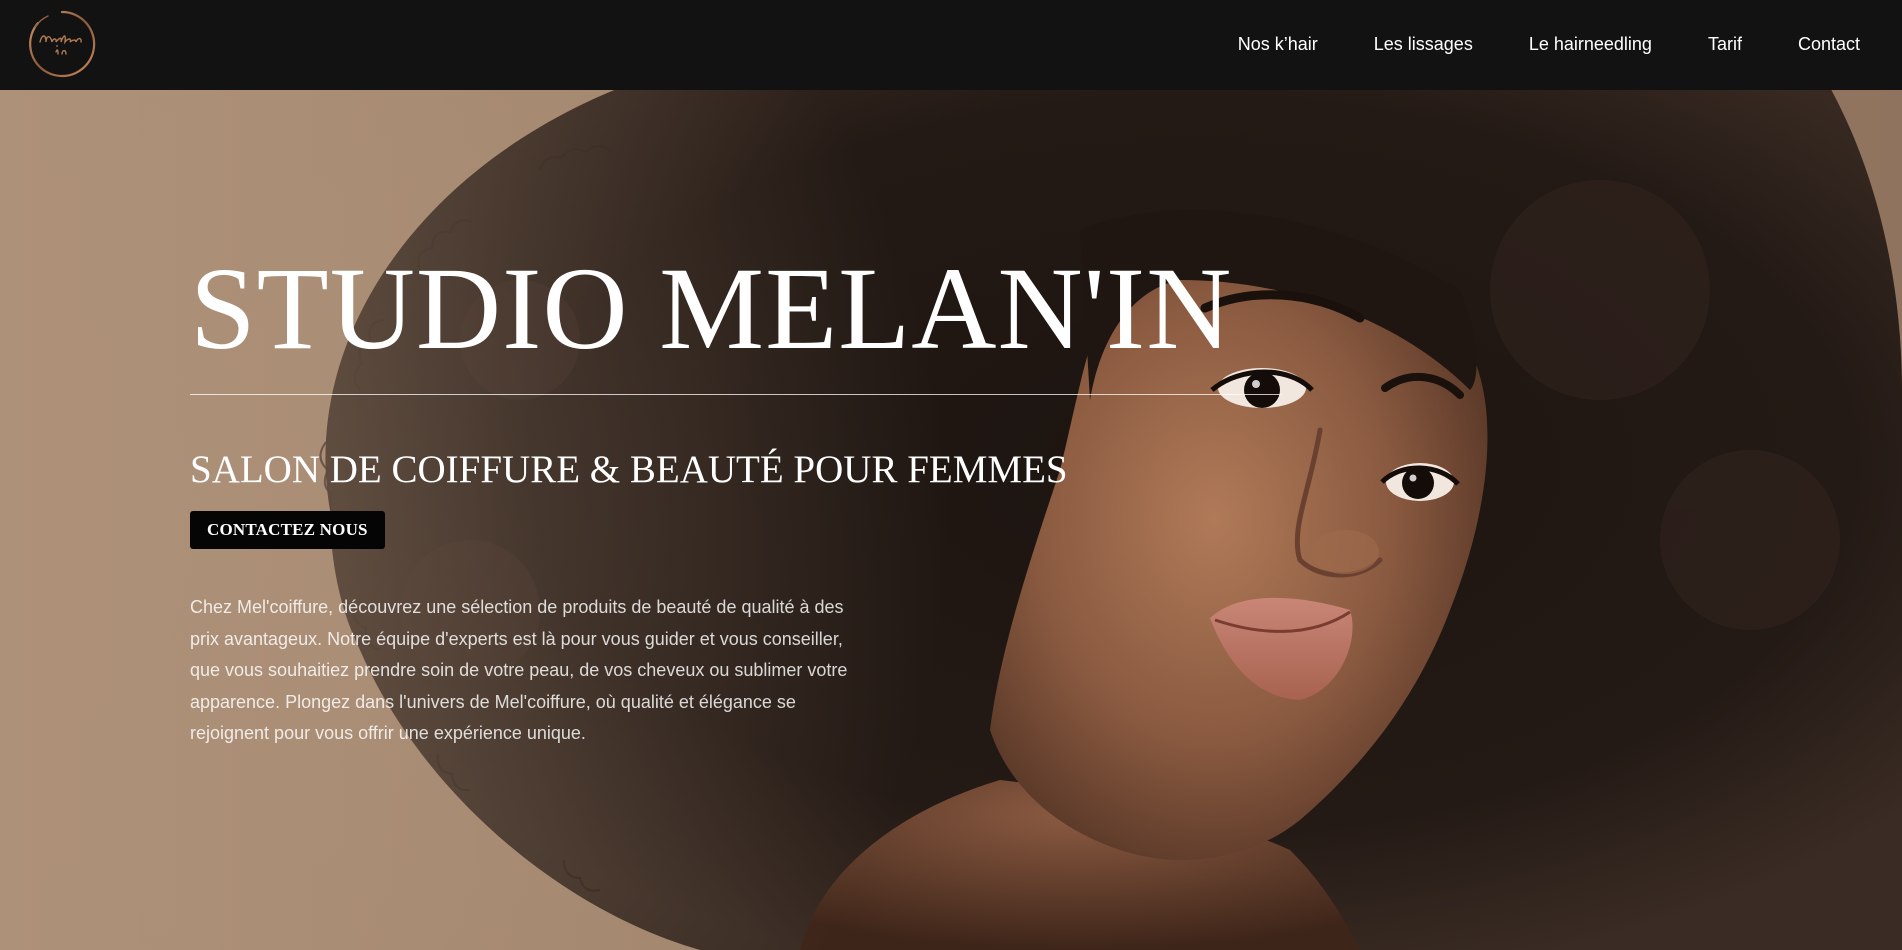 The height and width of the screenshot is (950, 1902). Describe the element at coordinates (1590, 44) in the screenshot. I see `nav-link-le-hairneedling: Le hairneedling` at that location.